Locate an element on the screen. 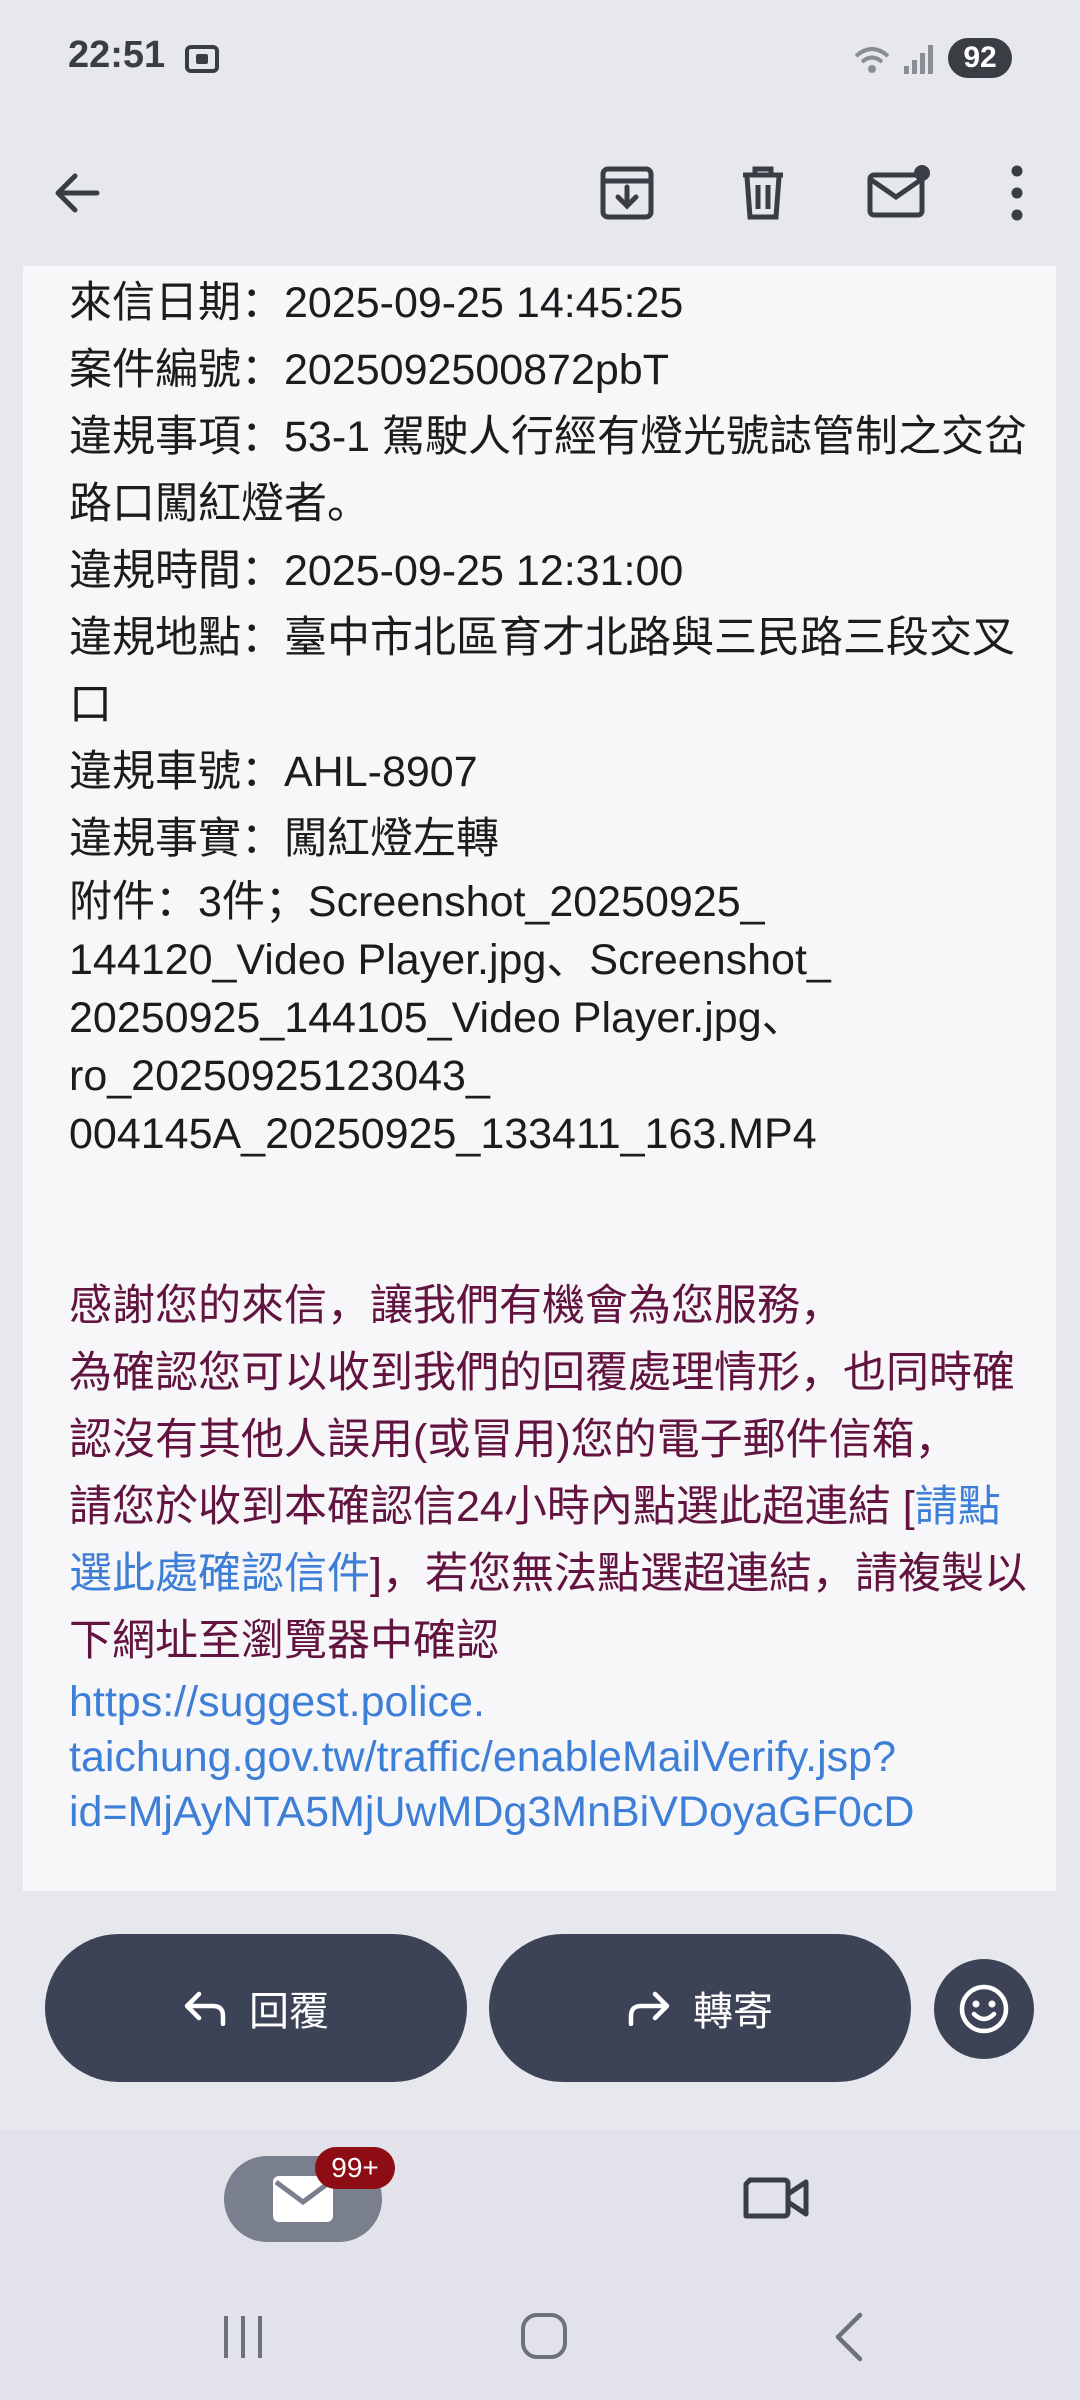  back-arrow-icon is located at coordinates (77, 193).